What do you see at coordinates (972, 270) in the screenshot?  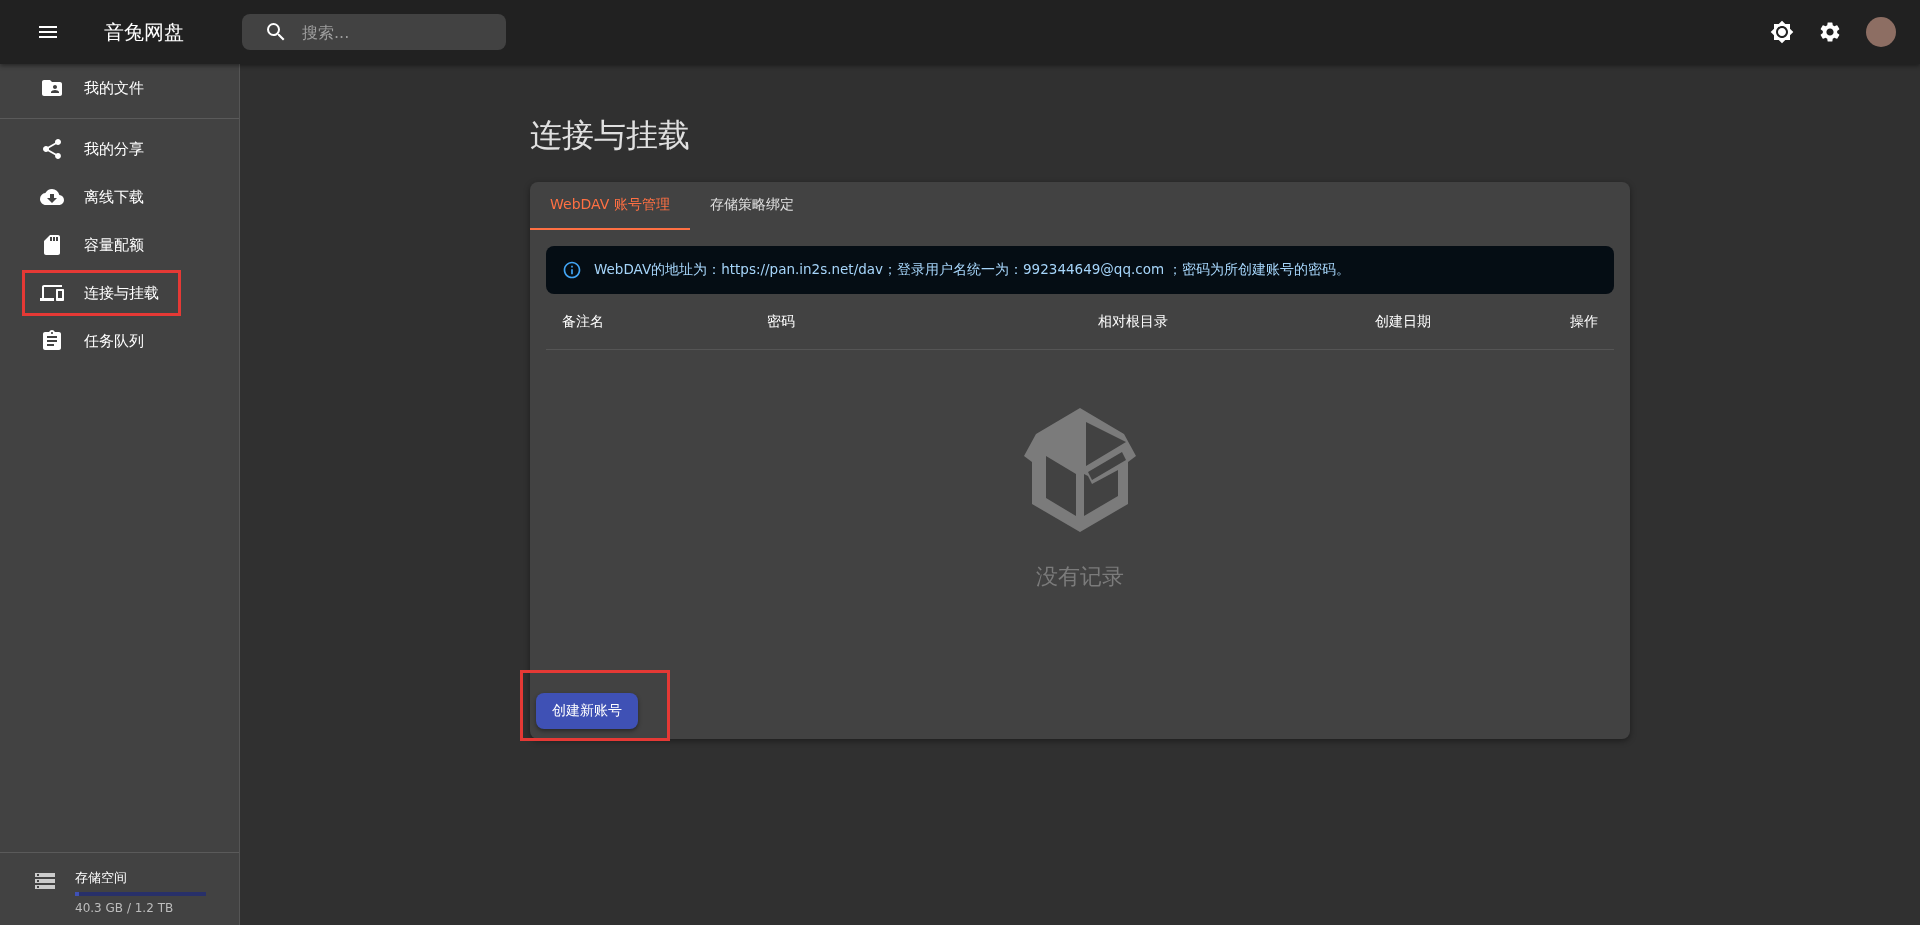 I see `info-text: WebDAV的地址为：https://pan.in2s.net/dav；登录用户名统一为：992344649@qq.com ；密码为所创建账号的密码。` at bounding box center [972, 270].